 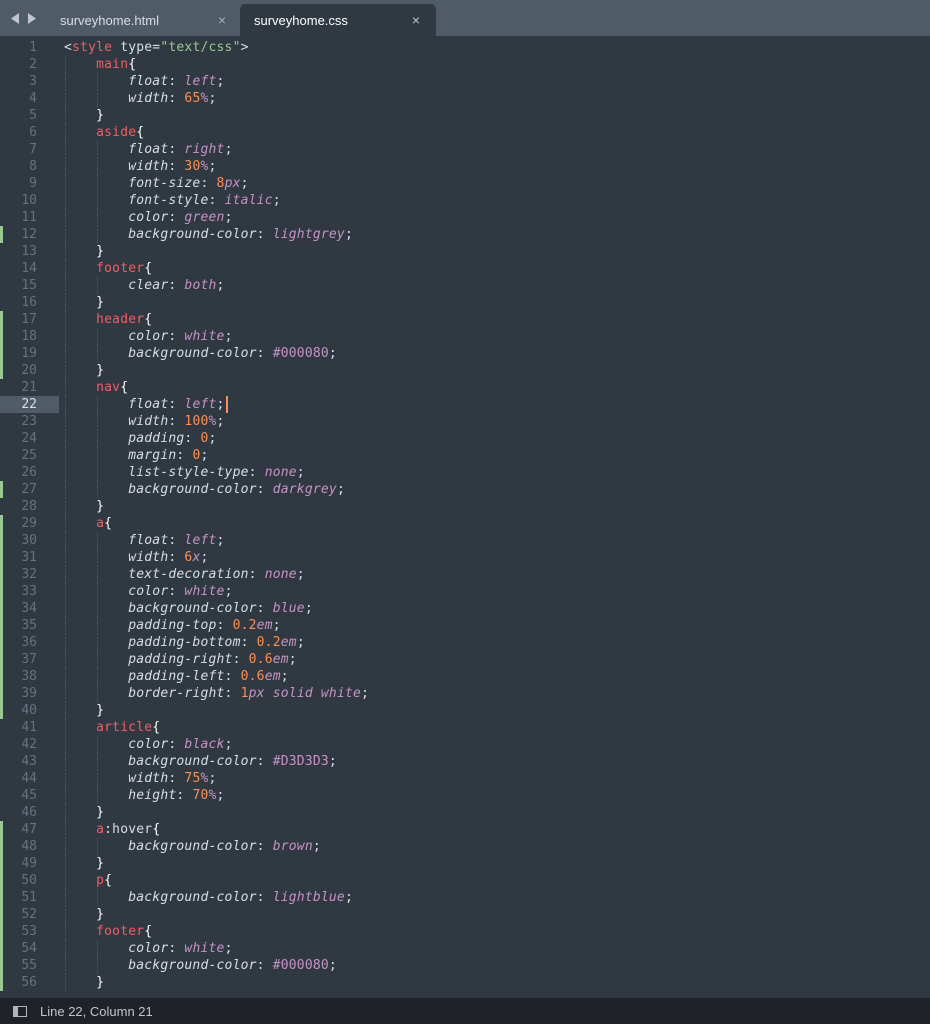 I want to click on code-line: 30 float: left;, so click(x=465, y=540).